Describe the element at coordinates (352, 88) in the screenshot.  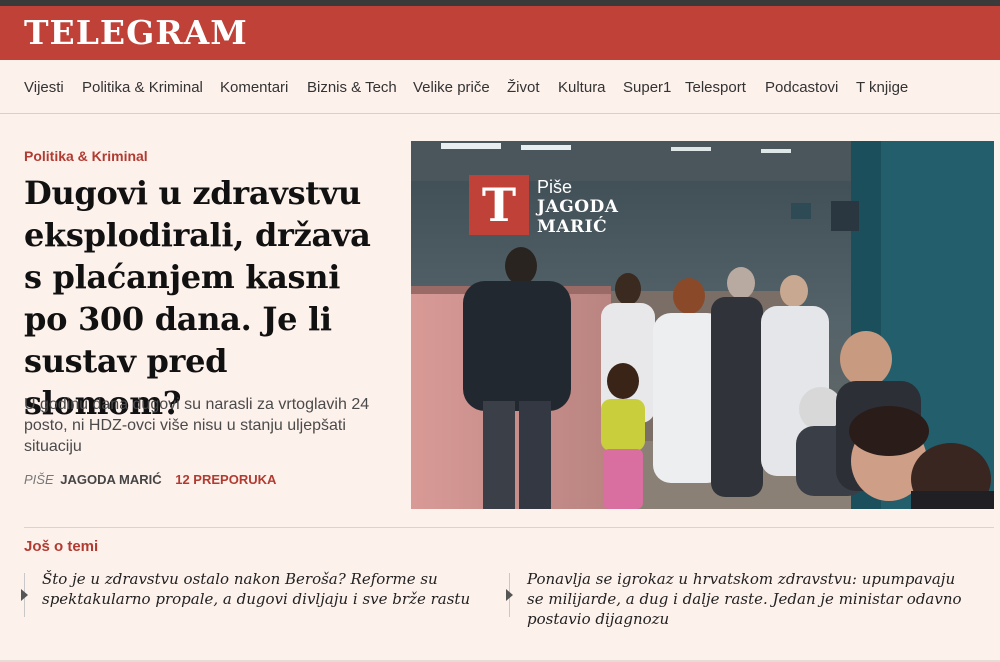
I see `nav-item-biznis-tech: Biznis & Tech` at that location.